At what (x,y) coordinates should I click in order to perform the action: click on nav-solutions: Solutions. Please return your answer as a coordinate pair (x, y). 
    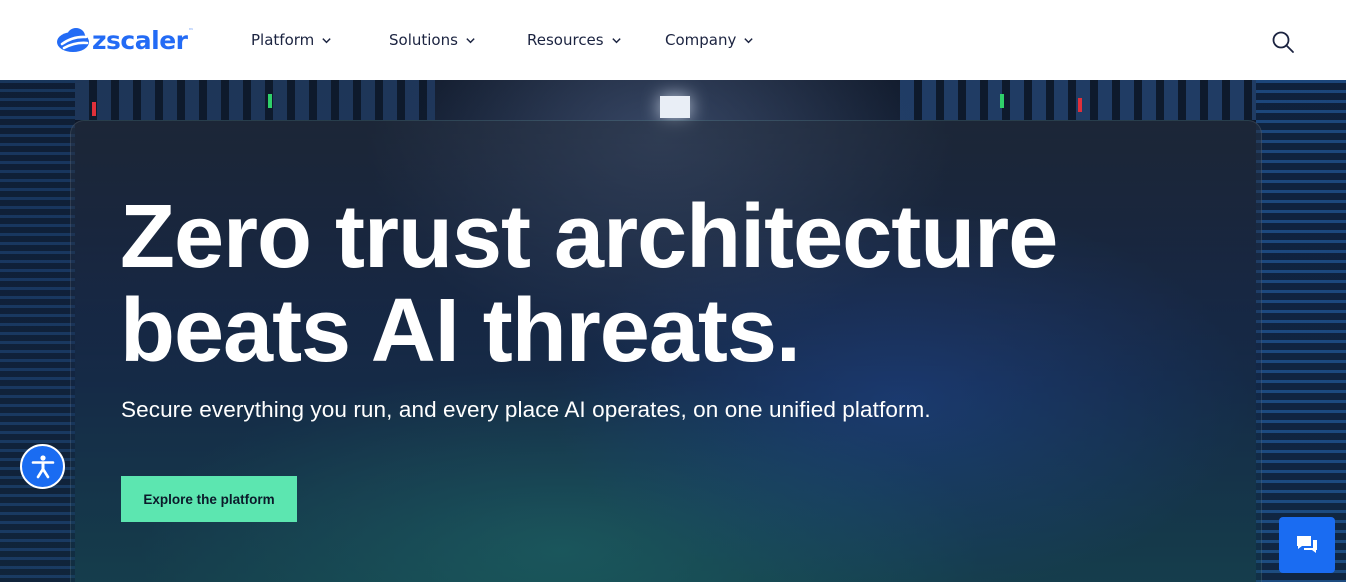
    Looking at the image, I should click on (458, 40).